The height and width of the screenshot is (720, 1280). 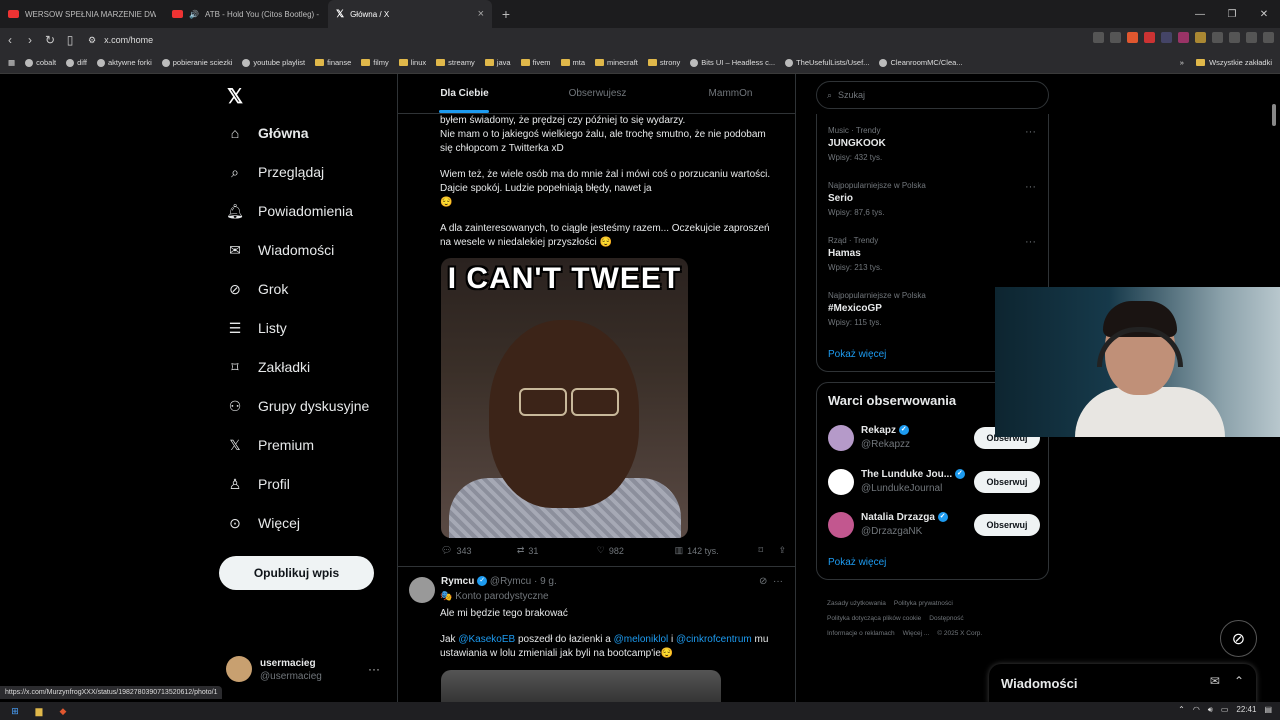 I want to click on bookmark-page-icon: ▯, so click(x=70, y=40).